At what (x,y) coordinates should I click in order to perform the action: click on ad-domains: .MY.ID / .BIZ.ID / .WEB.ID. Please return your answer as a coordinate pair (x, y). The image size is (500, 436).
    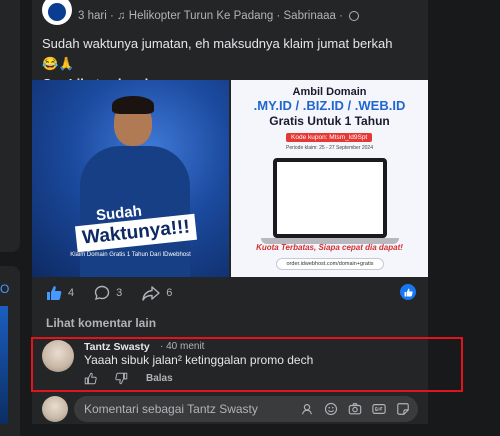
    Looking at the image, I should click on (329, 105).